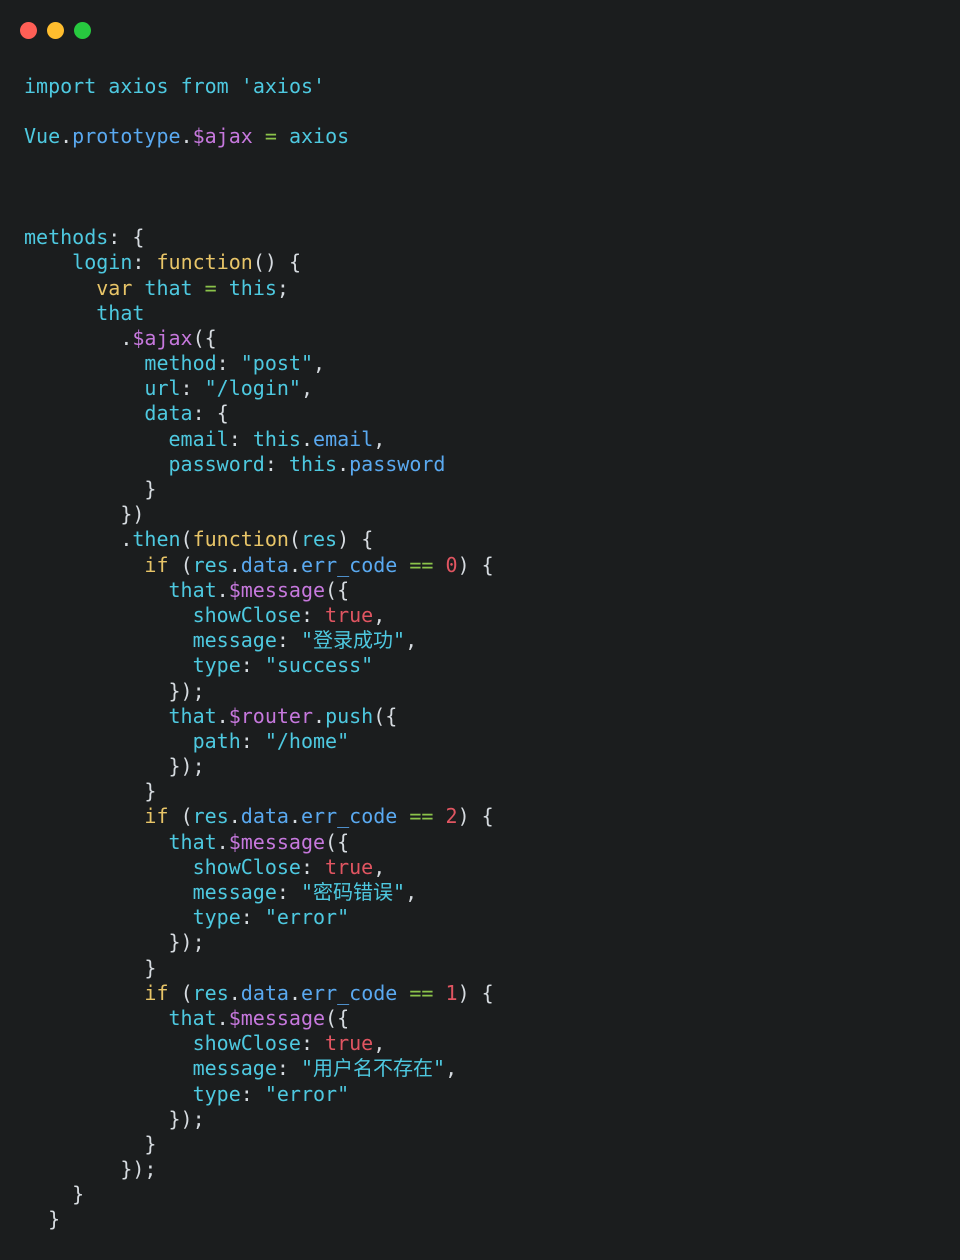  Describe the element at coordinates (168, 337) in the screenshot. I see `code-line: .$ajax({` at that location.